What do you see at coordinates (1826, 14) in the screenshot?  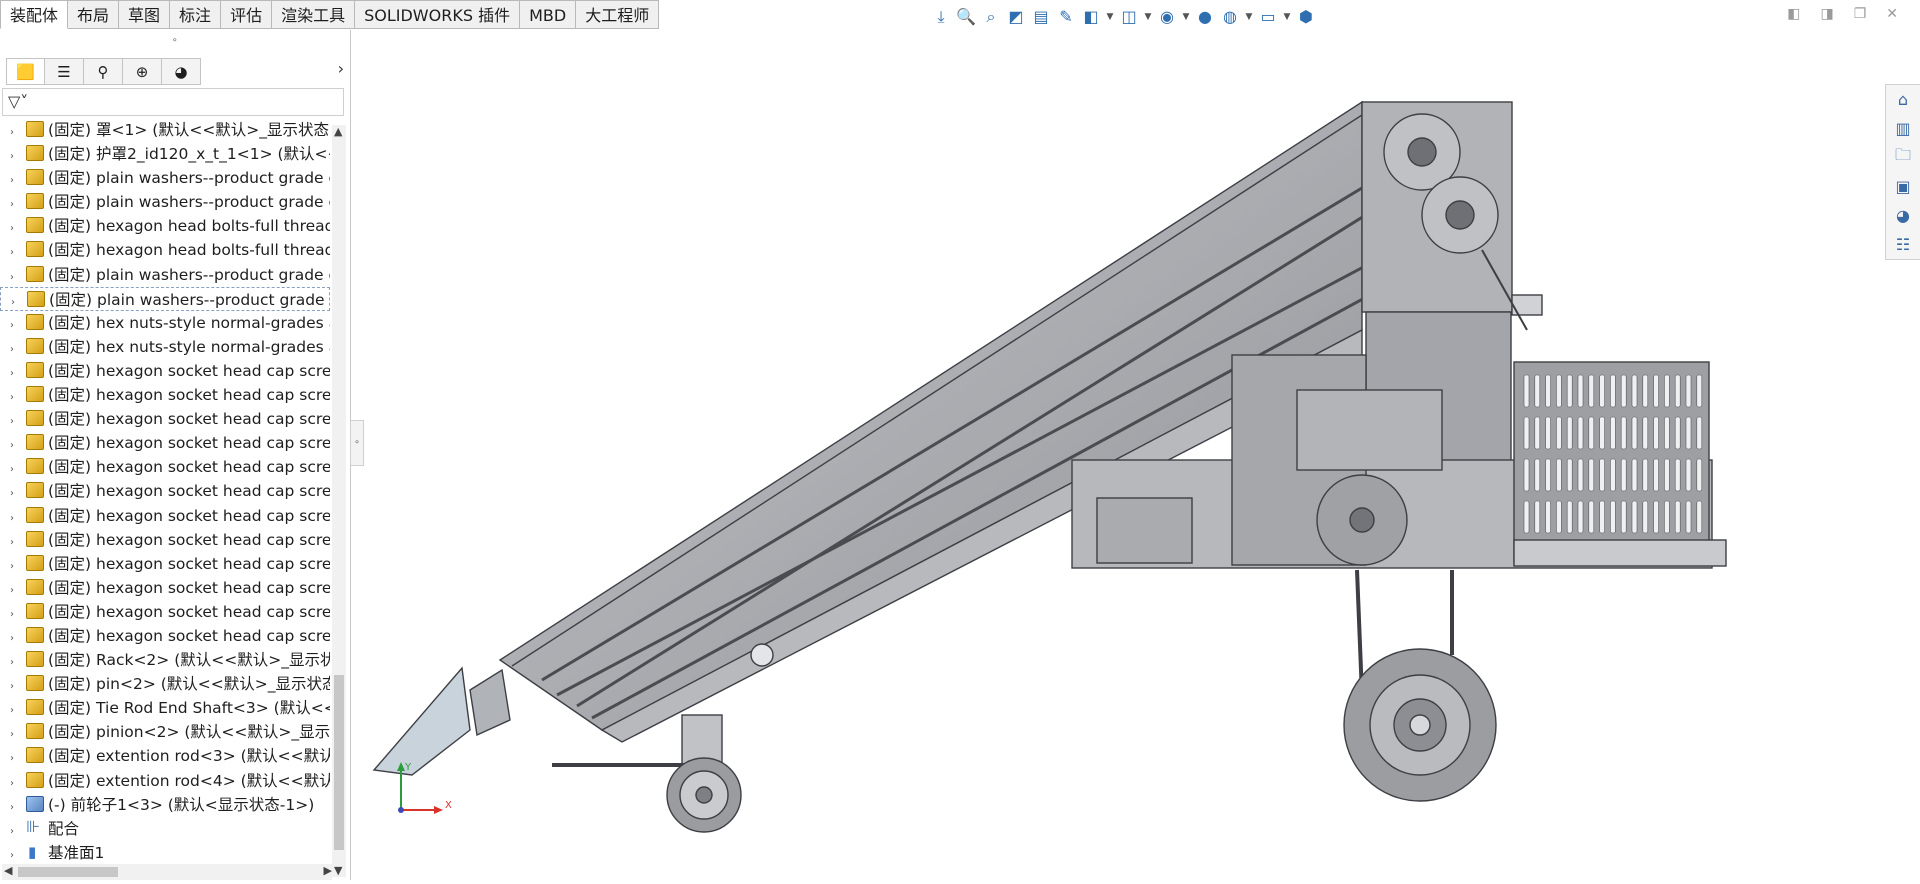 I see `tile-right-icon: ◨` at bounding box center [1826, 14].